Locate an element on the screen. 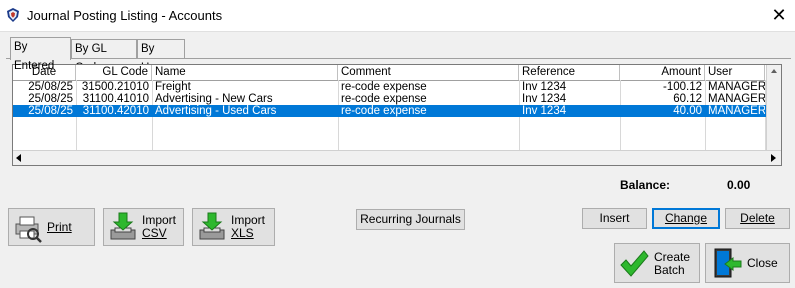  cell-name: Advertising - Used Cars is located at coordinates (216, 111).